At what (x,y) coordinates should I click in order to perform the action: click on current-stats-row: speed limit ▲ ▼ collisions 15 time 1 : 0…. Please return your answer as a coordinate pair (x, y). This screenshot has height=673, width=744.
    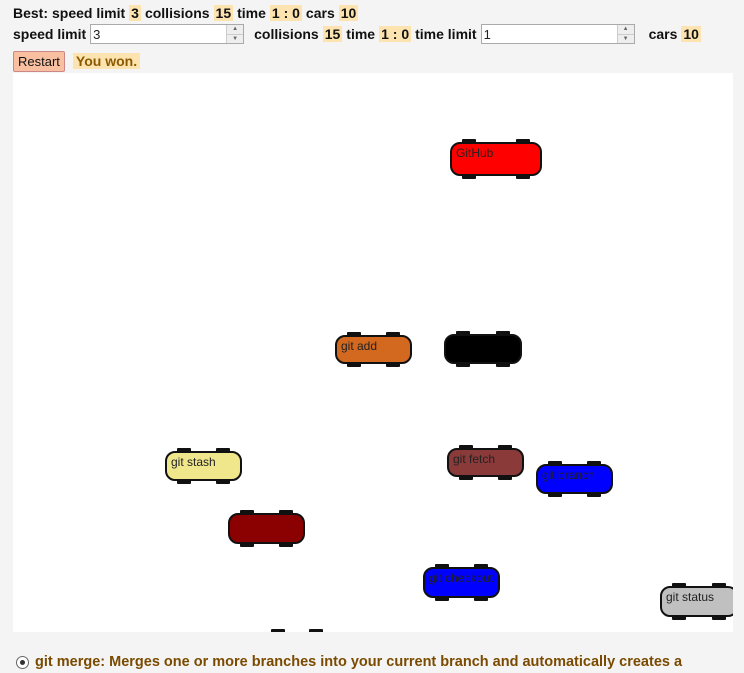
    Looking at the image, I should click on (357, 34).